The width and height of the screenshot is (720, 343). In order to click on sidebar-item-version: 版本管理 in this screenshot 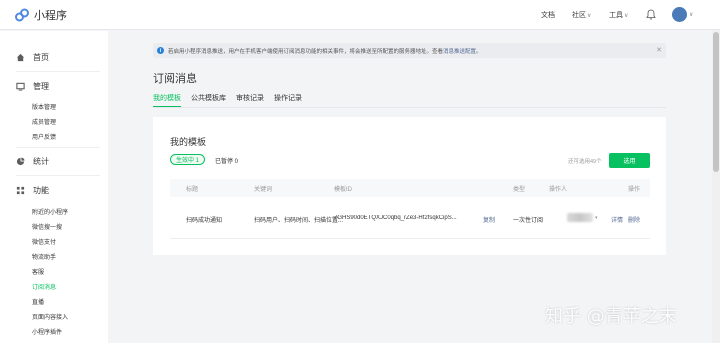, I will do `click(44, 106)`.